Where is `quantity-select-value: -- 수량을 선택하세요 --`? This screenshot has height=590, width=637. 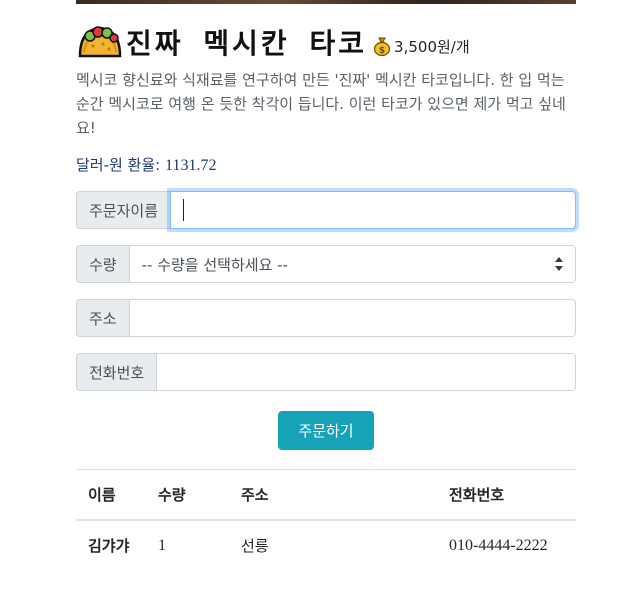 quantity-select-value: -- 수량을 선택하세요 -- is located at coordinates (214, 264).